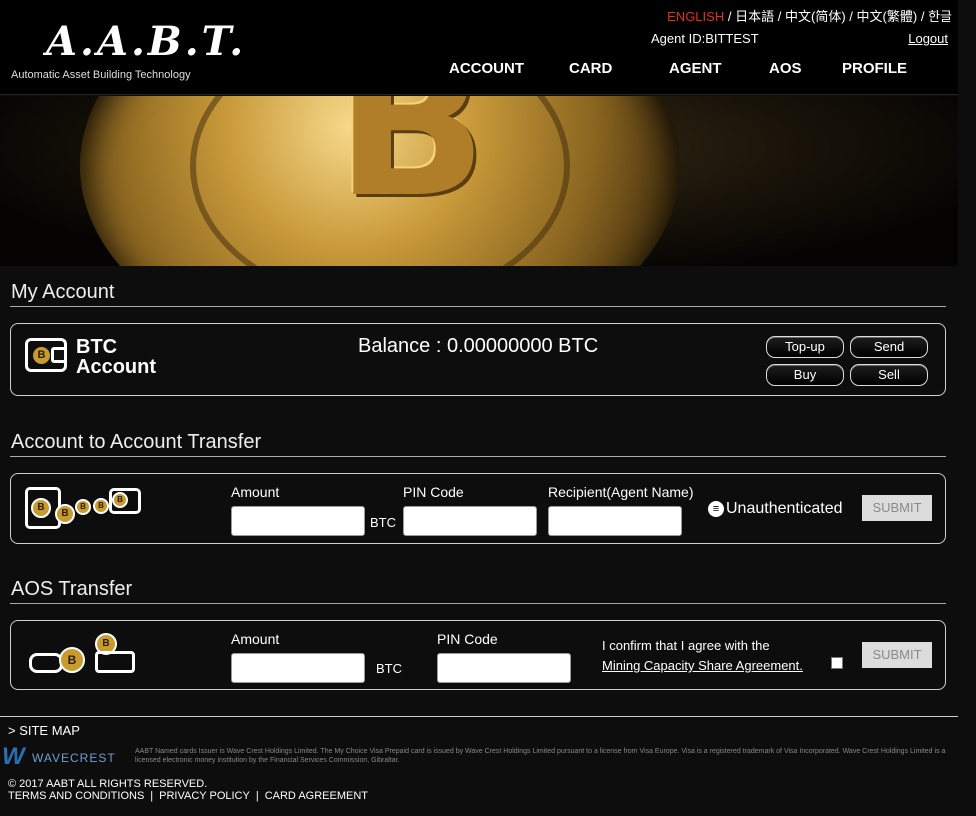  Describe the element at coordinates (897, 508) in the screenshot. I see `a2a-submit-button: SUBMIT` at that location.